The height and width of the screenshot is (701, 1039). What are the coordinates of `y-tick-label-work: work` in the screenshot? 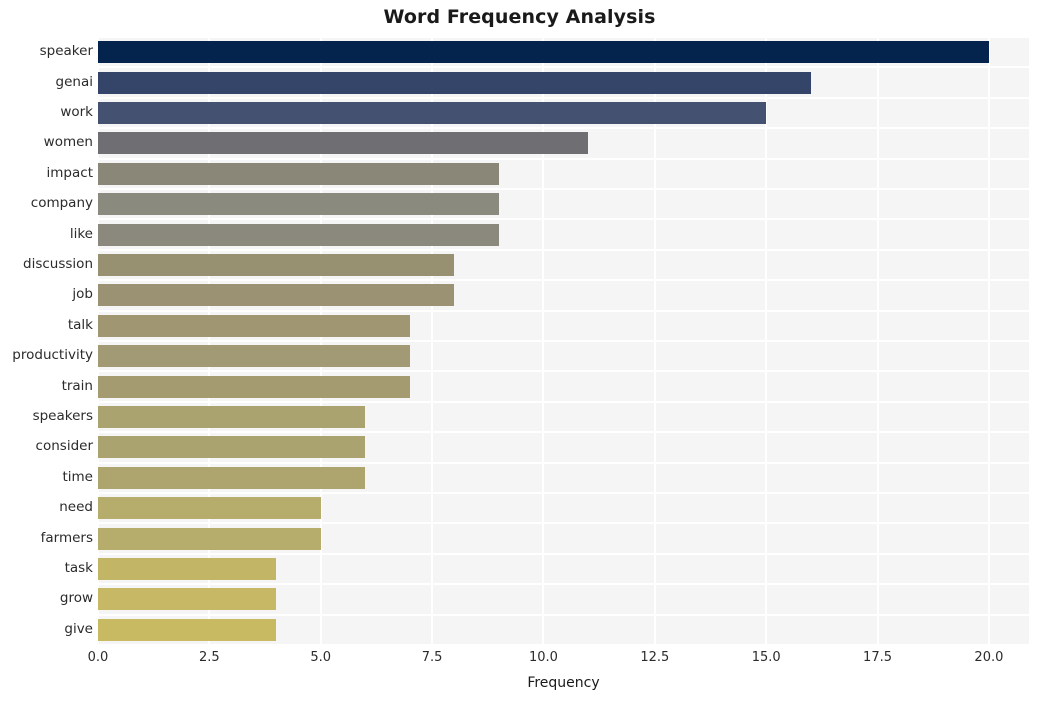 It's located at (76, 112).